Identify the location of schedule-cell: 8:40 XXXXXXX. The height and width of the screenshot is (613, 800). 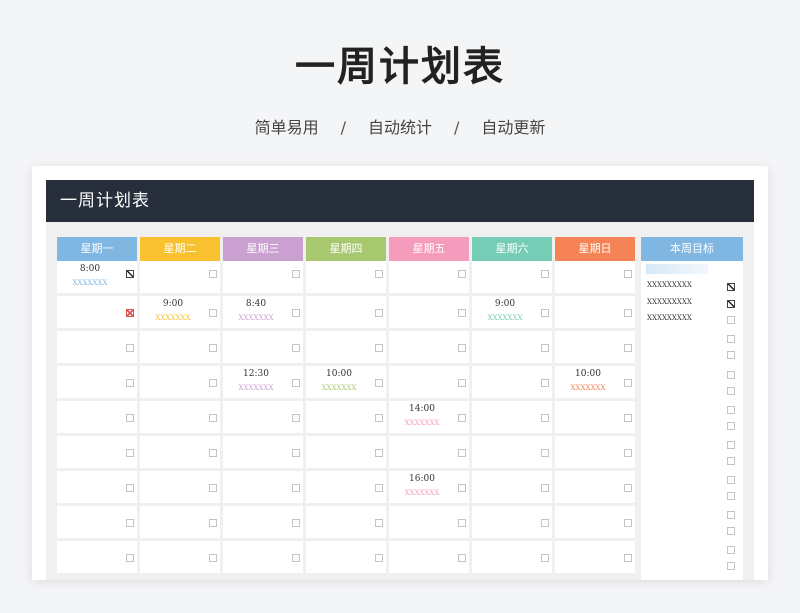
(263, 312).